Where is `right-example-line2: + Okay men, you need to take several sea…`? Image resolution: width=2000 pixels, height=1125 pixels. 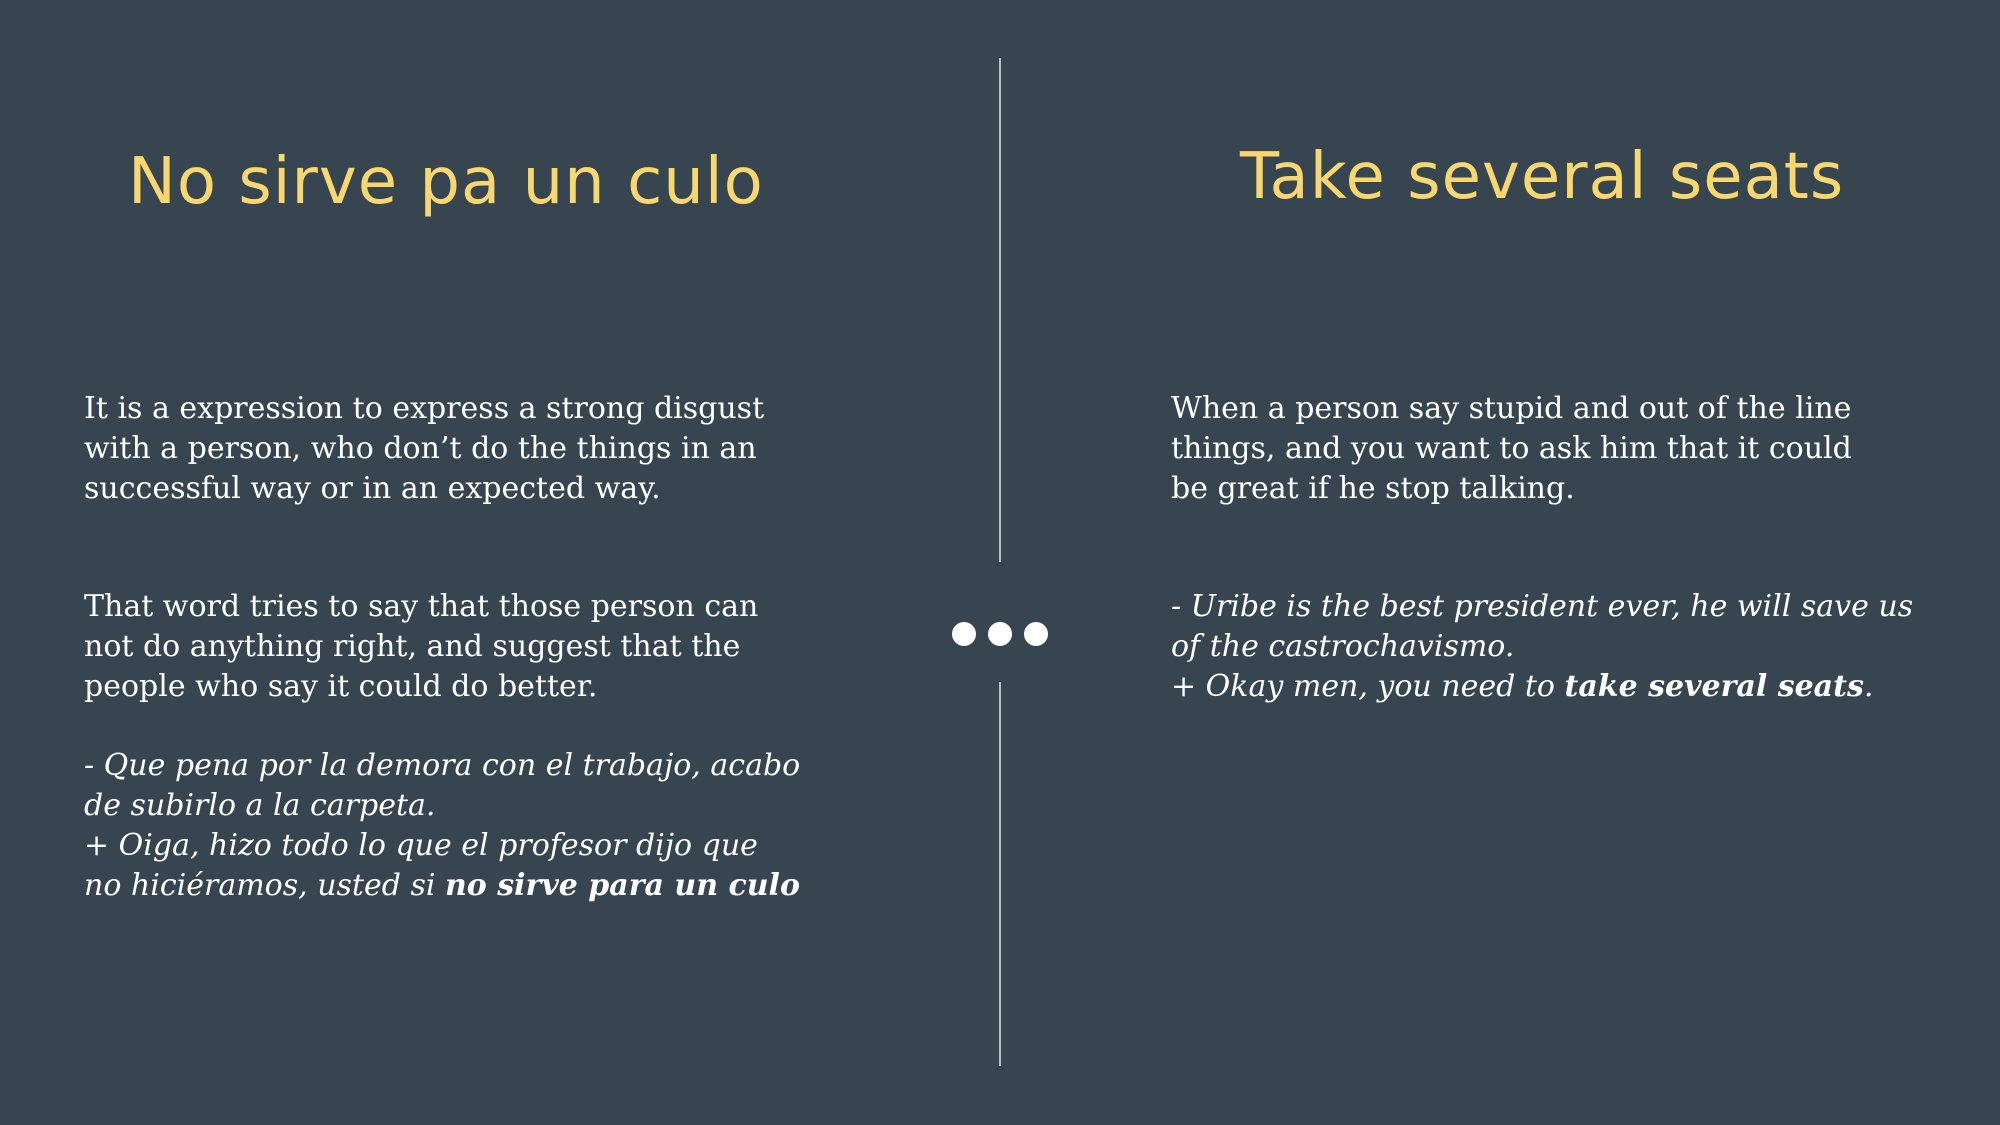 right-example-line2: + Okay men, you need to take several sea… is located at coordinates (1551, 687).